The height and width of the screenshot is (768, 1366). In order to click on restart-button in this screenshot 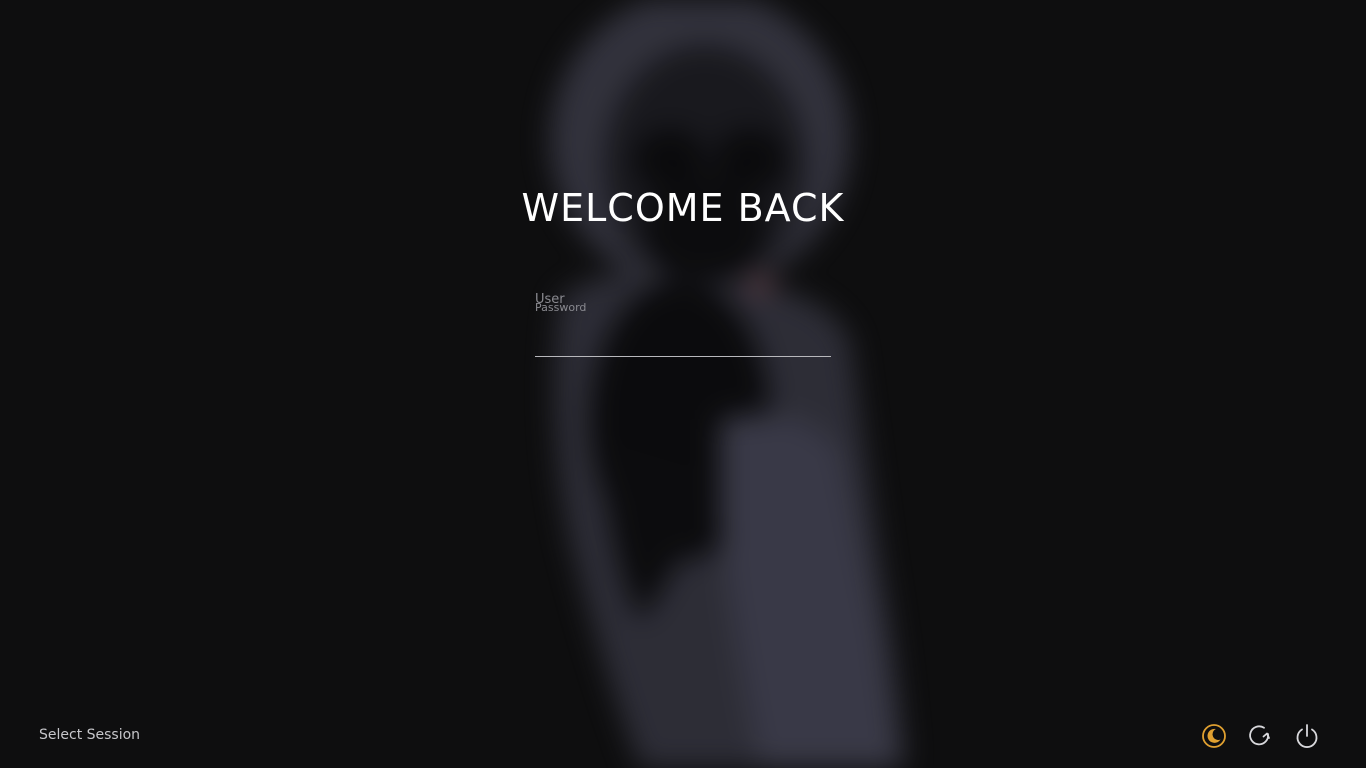, I will do `click(1260, 736)`.